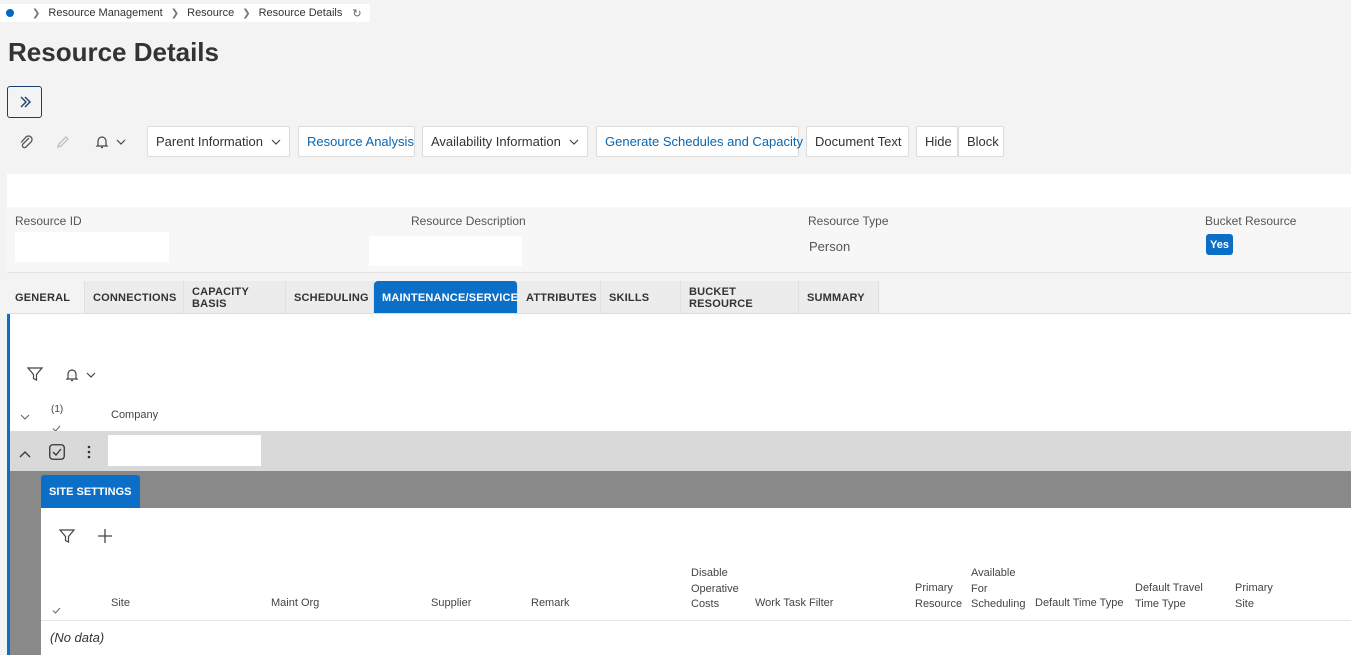 This screenshot has height=655, width=1351. Describe the element at coordinates (938, 596) in the screenshot. I see `primary-resource-column-header: Primary Resource` at that location.